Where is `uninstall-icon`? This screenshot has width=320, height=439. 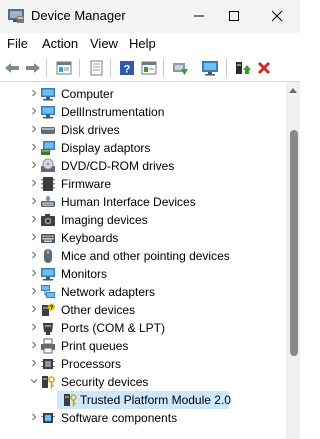
uninstall-icon is located at coordinates (264, 68).